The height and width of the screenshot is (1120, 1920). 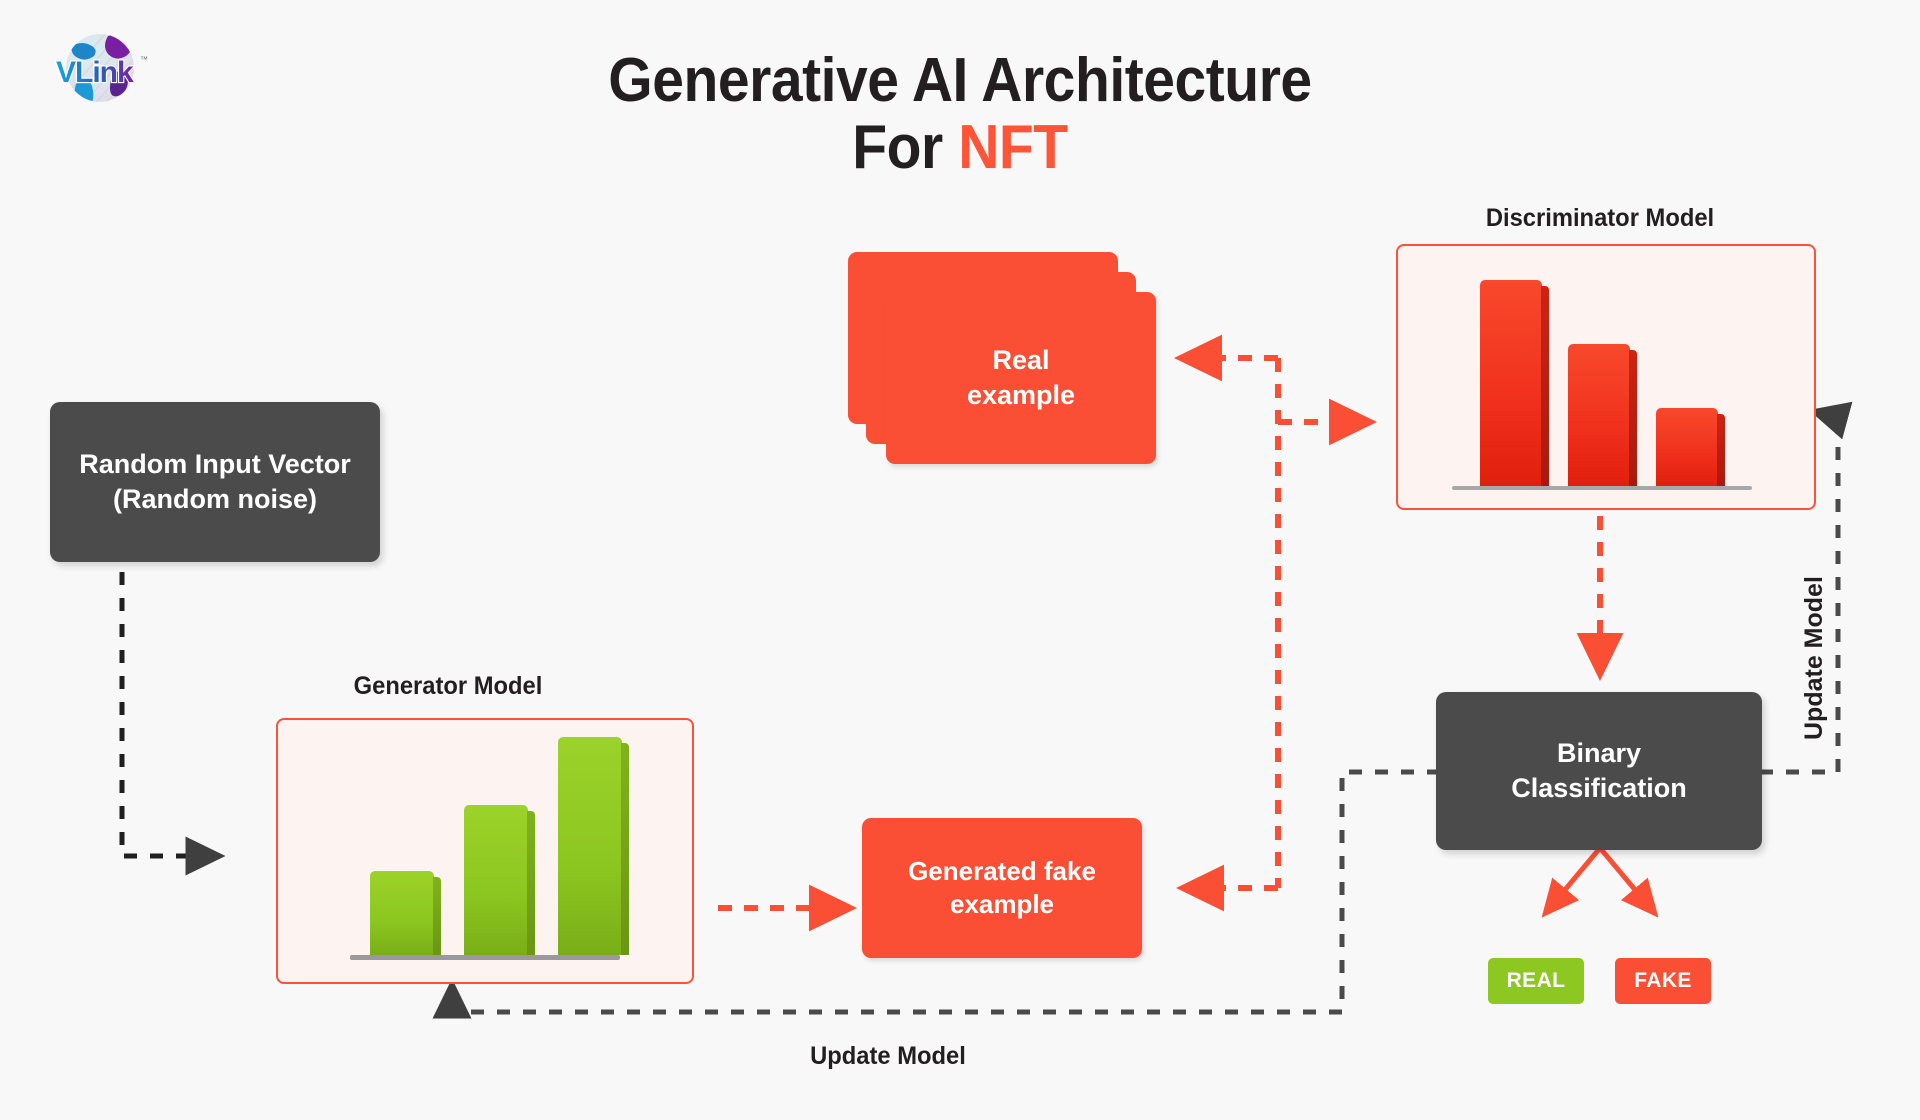 I want to click on fake-badge-label: FAKE, so click(x=1663, y=980).